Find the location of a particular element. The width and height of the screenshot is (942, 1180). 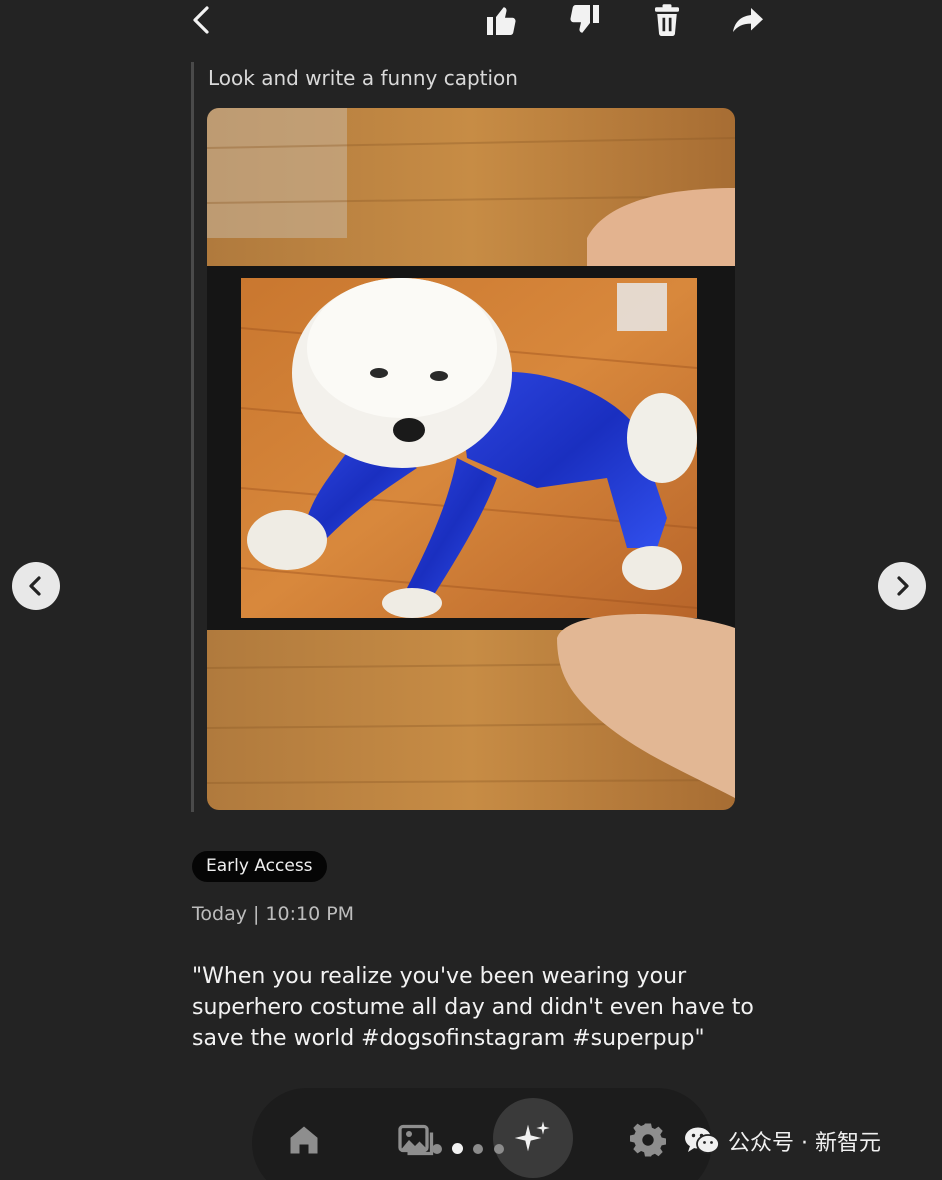

nav-home-button is located at coordinates (304, 1142).